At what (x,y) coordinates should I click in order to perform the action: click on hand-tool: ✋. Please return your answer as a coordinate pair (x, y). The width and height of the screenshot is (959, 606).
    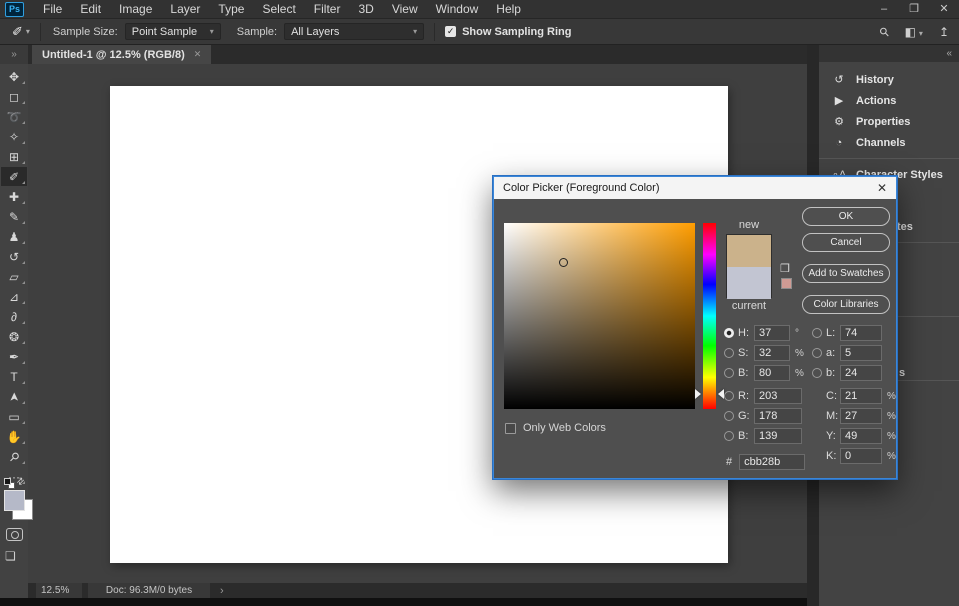
    Looking at the image, I should click on (14, 436).